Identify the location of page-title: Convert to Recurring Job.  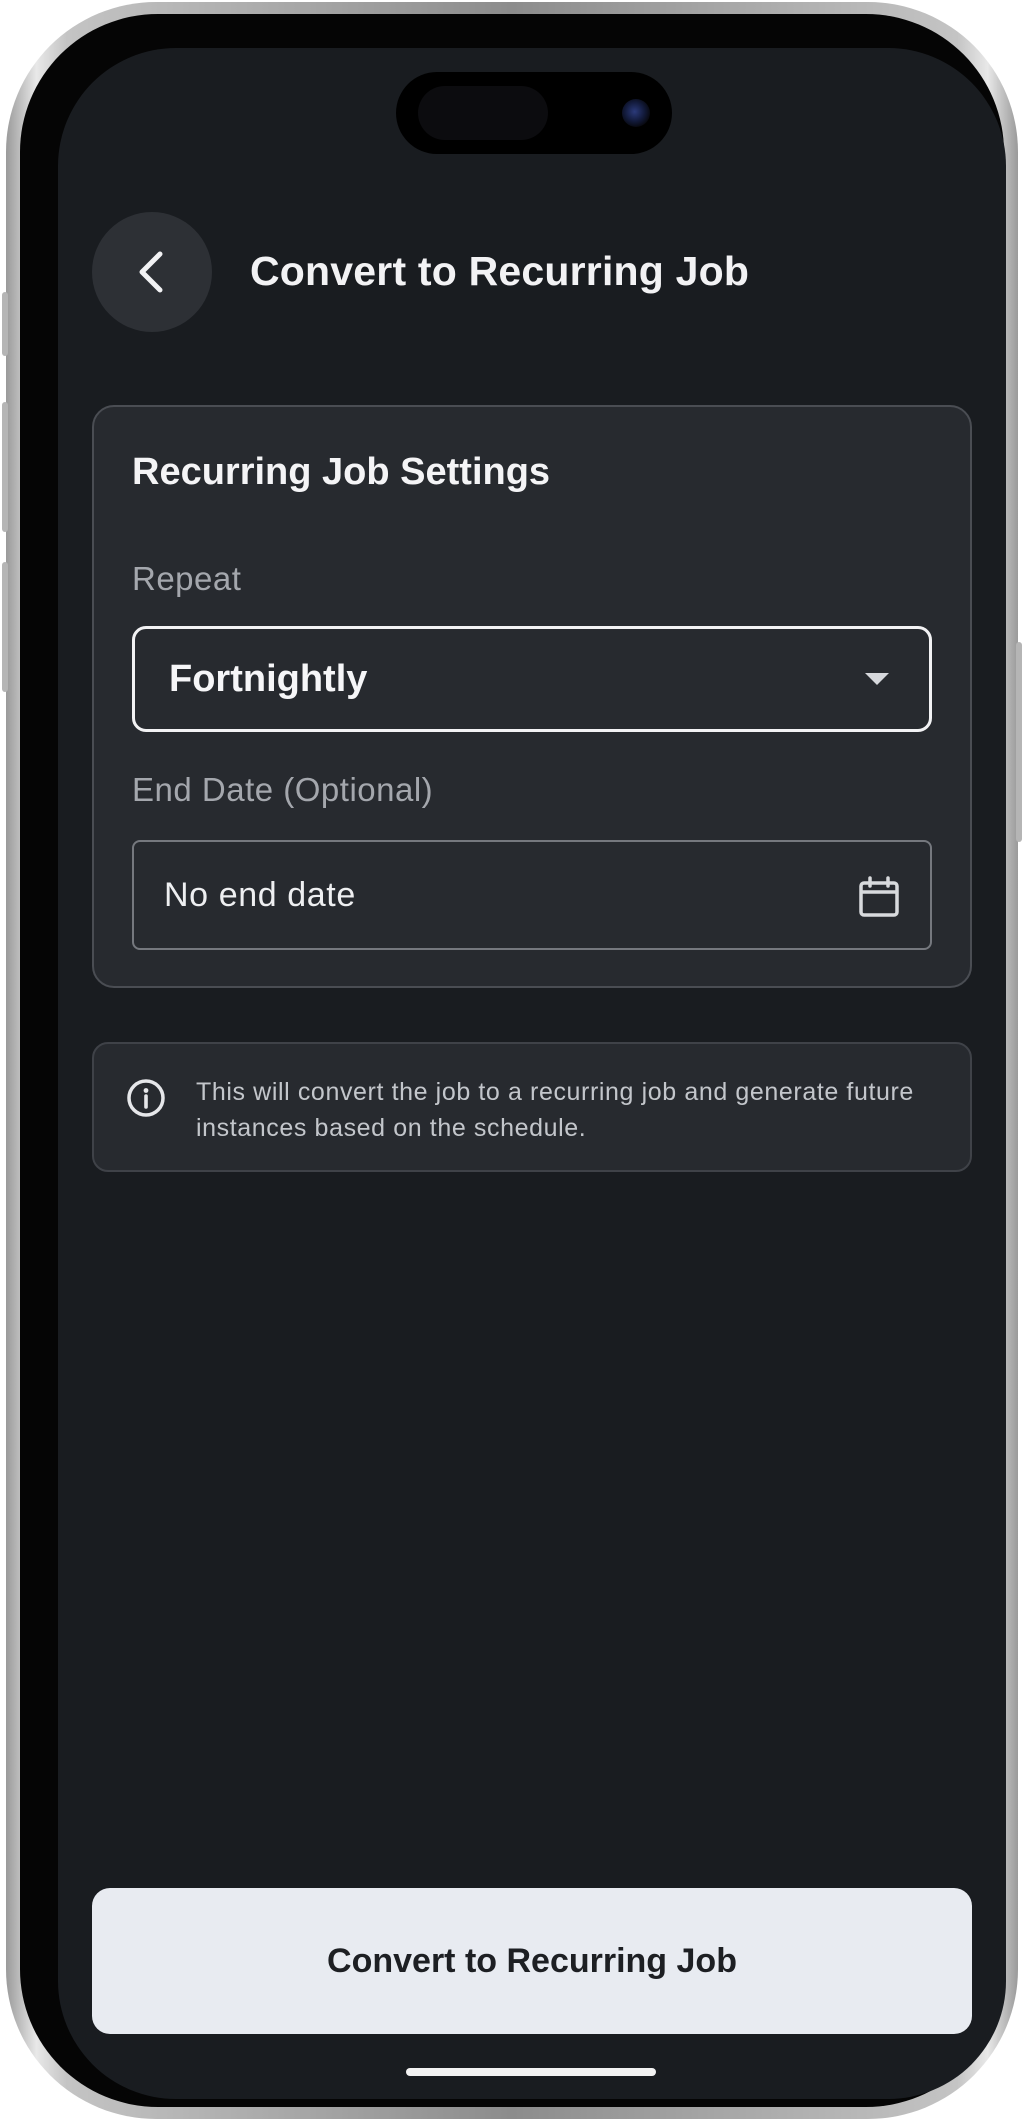
(500, 271).